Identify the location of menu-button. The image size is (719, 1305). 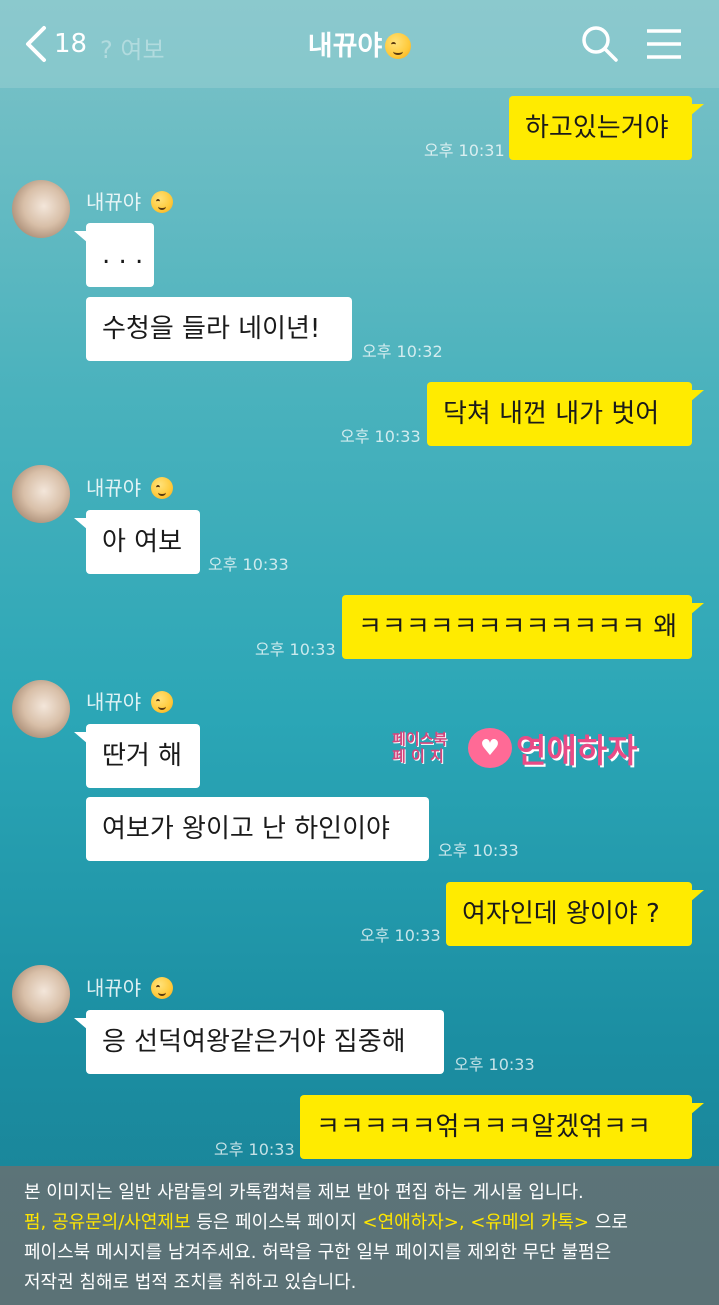
(664, 44).